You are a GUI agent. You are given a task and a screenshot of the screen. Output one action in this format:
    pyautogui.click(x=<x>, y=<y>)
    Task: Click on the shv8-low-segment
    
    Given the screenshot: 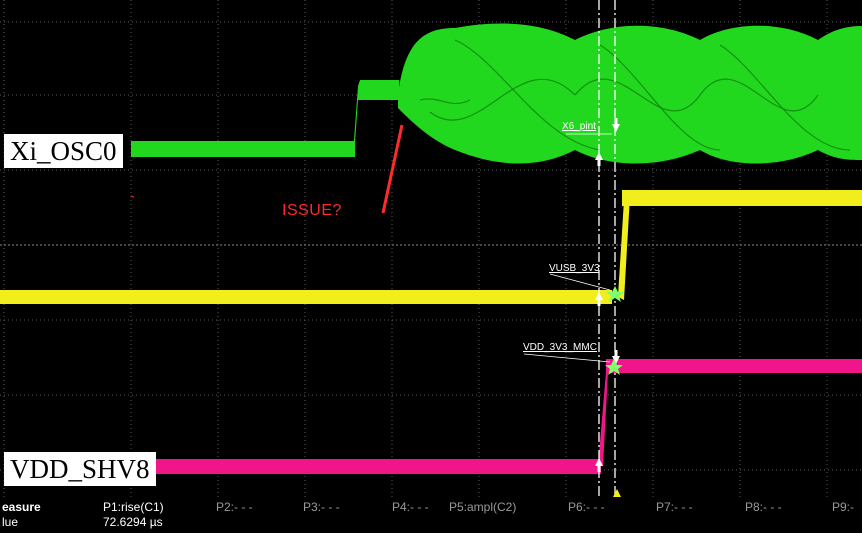 What is the action you would take?
    pyautogui.click(x=366, y=466)
    